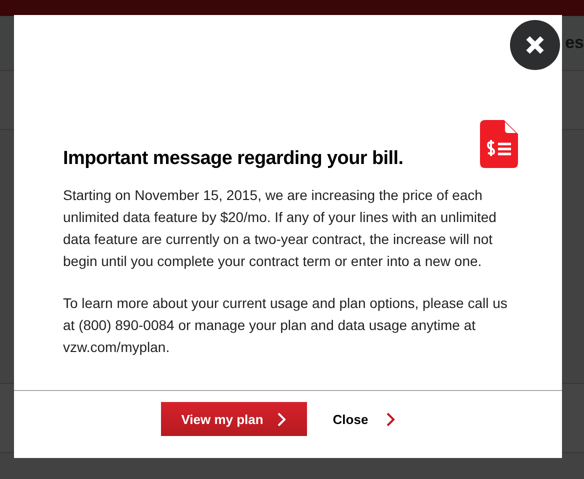 This screenshot has width=584, height=479. Describe the element at coordinates (233, 419) in the screenshot. I see `view-plan-button: View my plan` at that location.